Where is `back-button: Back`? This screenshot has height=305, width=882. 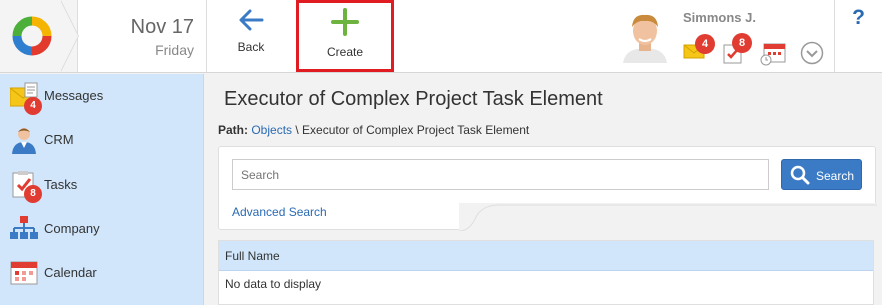
back-button: Back is located at coordinates (251, 36).